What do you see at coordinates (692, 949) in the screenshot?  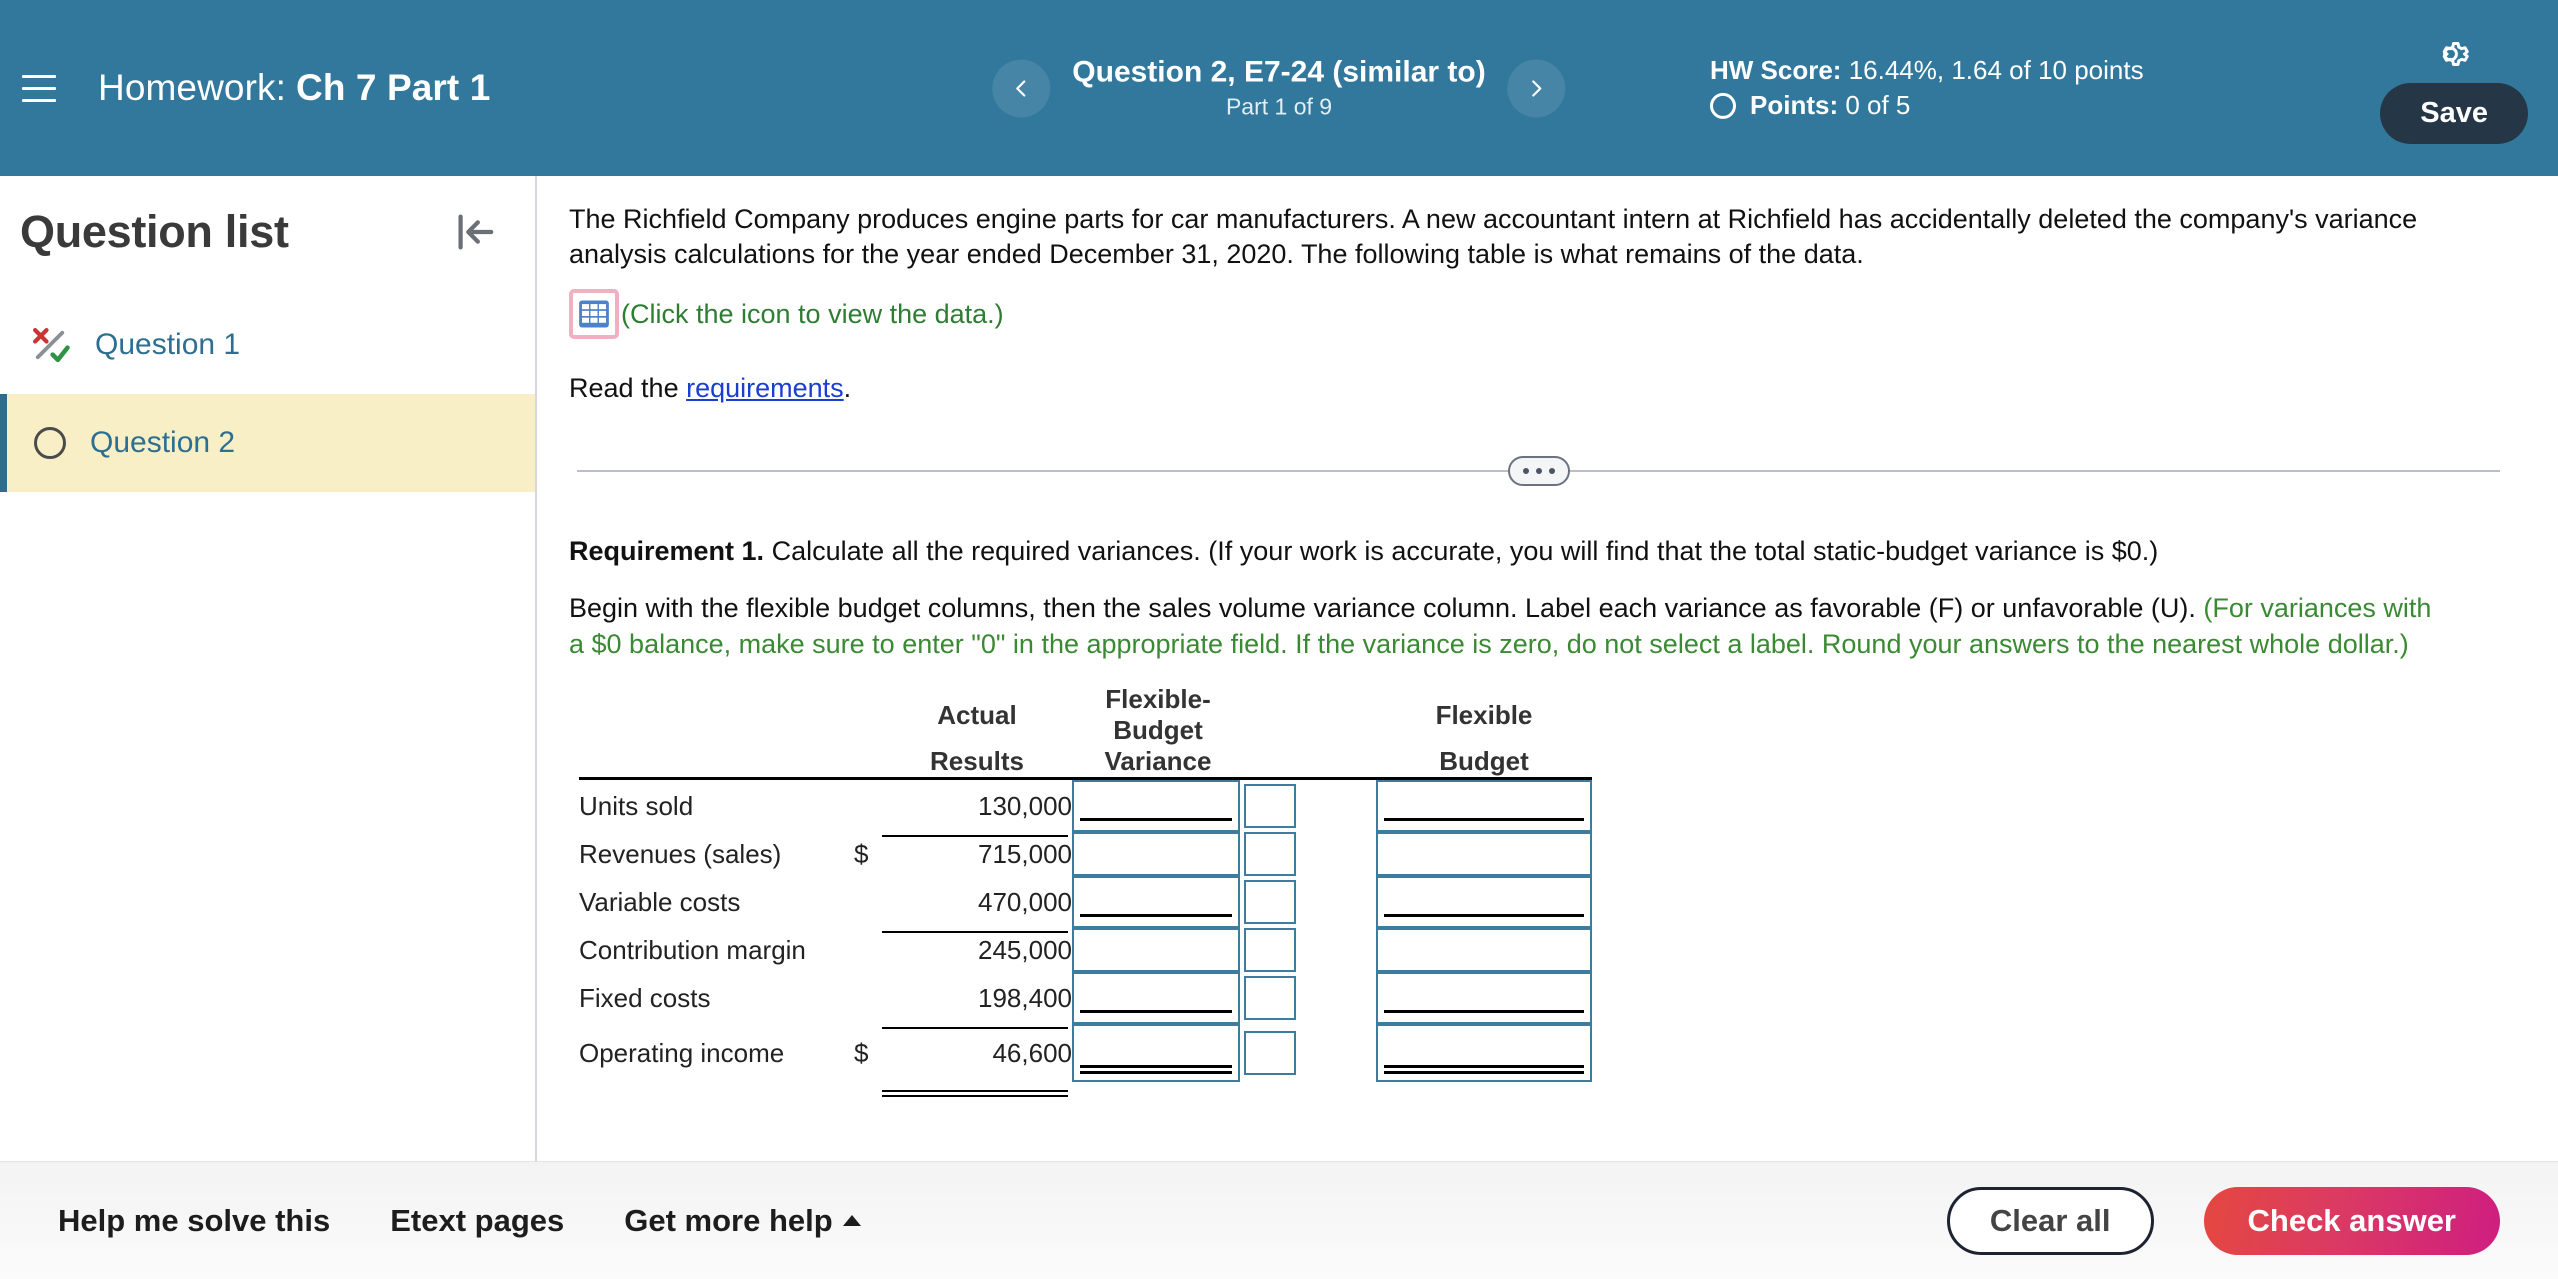 I see `row-label: Contribution margin` at bounding box center [692, 949].